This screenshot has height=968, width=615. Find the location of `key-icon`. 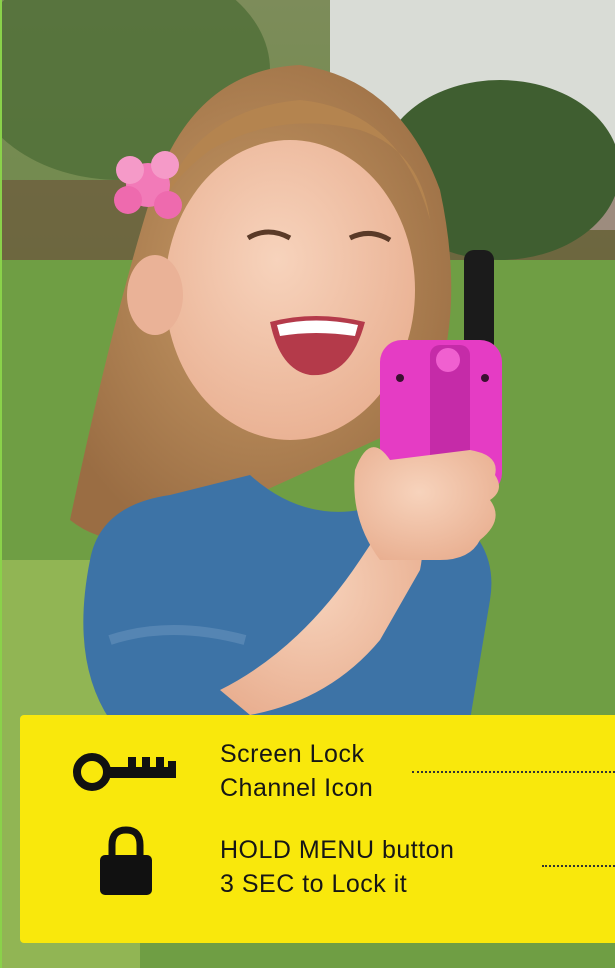

key-icon is located at coordinates (124, 772).